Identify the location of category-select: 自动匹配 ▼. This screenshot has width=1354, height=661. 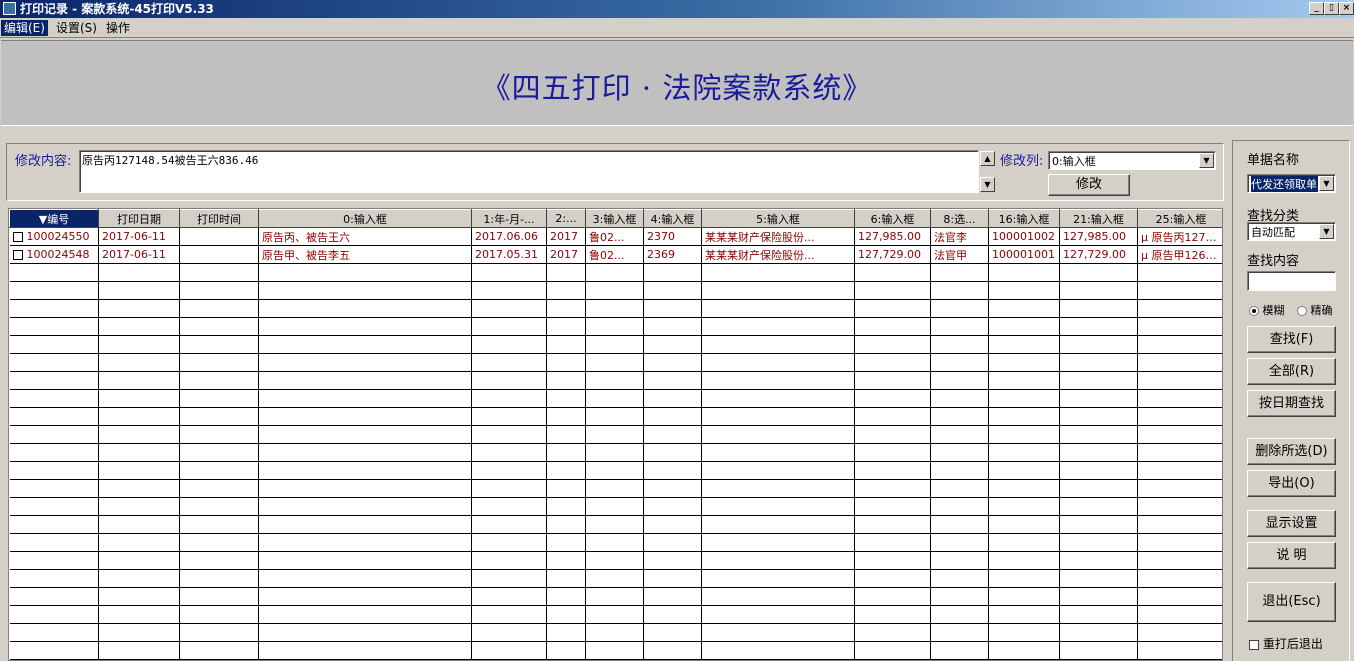
(1291, 231).